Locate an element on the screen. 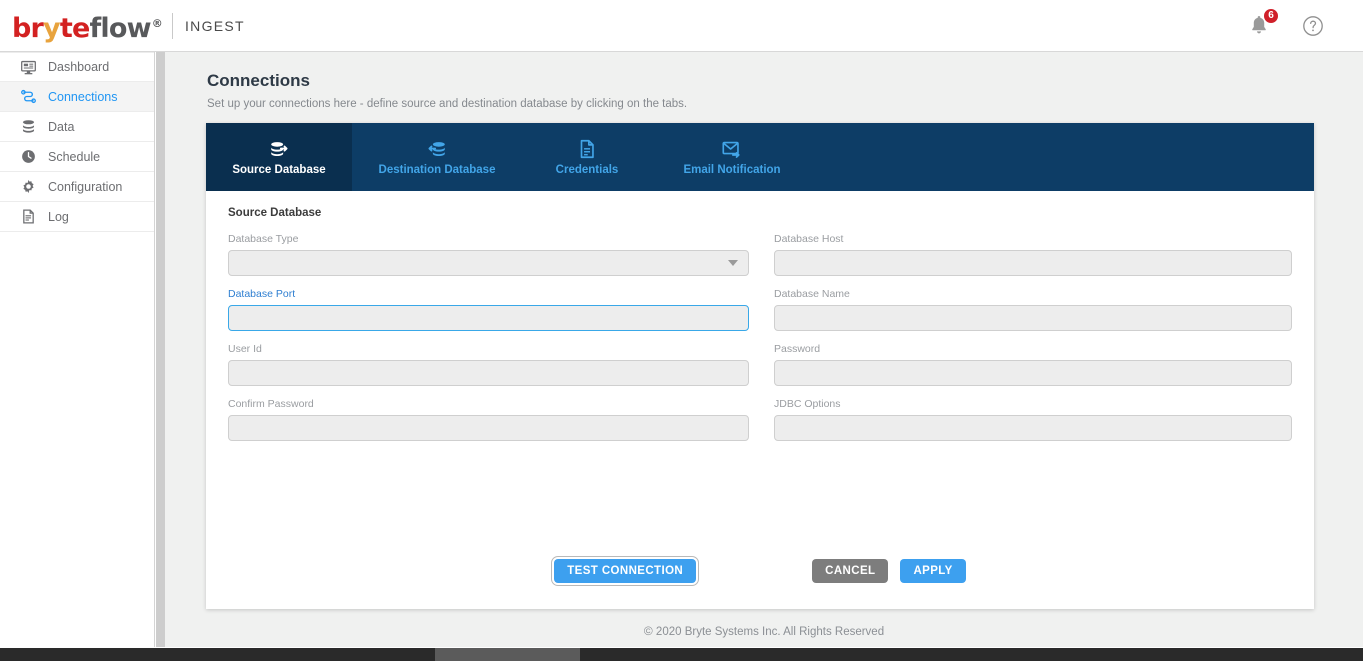 The width and height of the screenshot is (1363, 661). field-database-name: Database Name is located at coordinates (1033, 309).